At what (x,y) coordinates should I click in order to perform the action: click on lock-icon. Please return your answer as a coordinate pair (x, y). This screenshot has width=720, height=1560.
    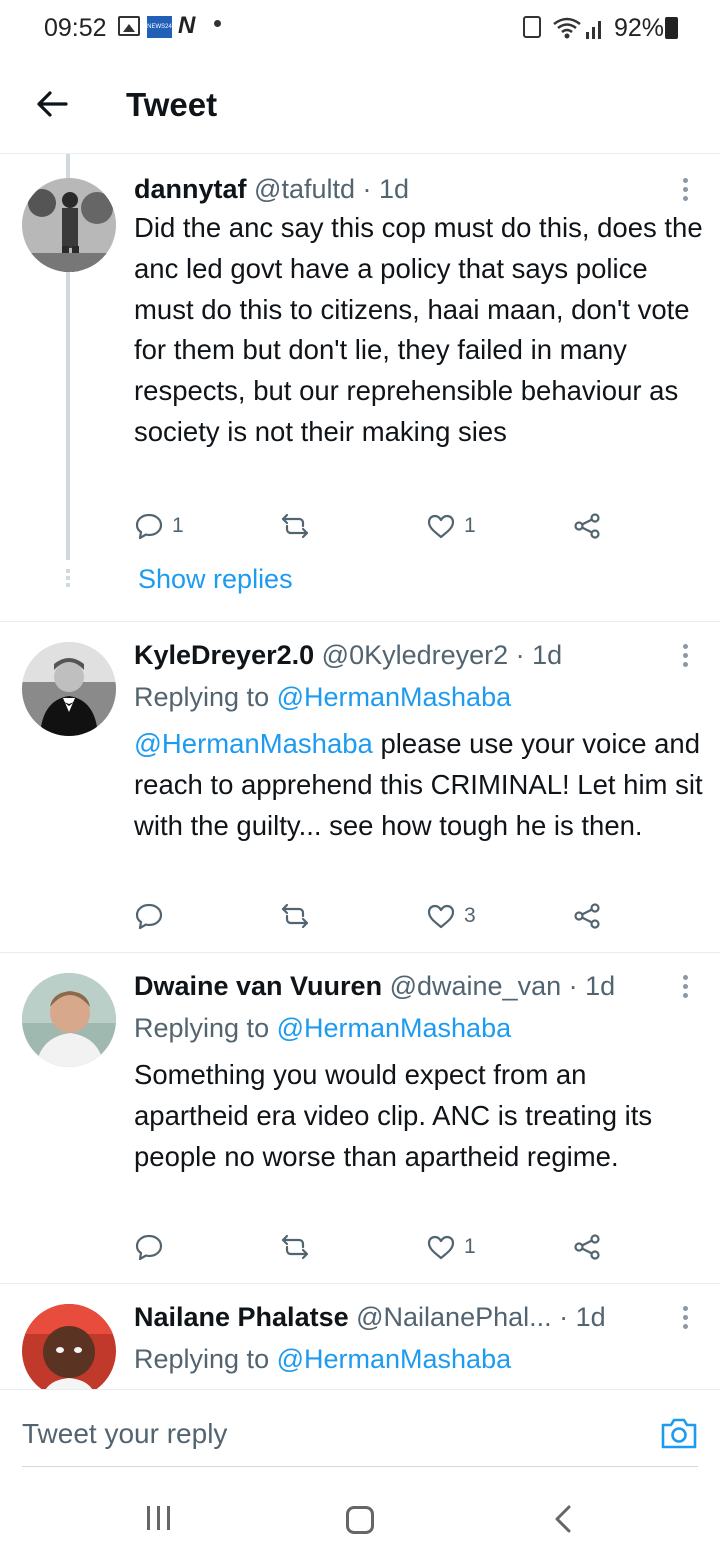
    Looking at the image, I should click on (532, 27).